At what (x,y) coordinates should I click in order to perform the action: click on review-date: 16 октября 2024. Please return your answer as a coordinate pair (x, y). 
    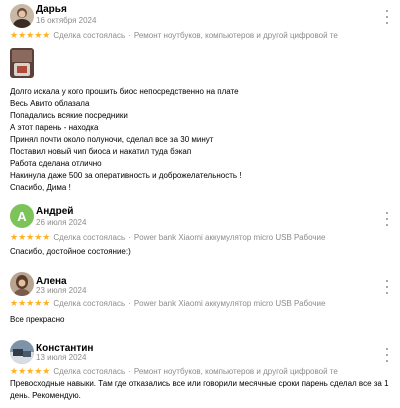
    Looking at the image, I should click on (66, 20).